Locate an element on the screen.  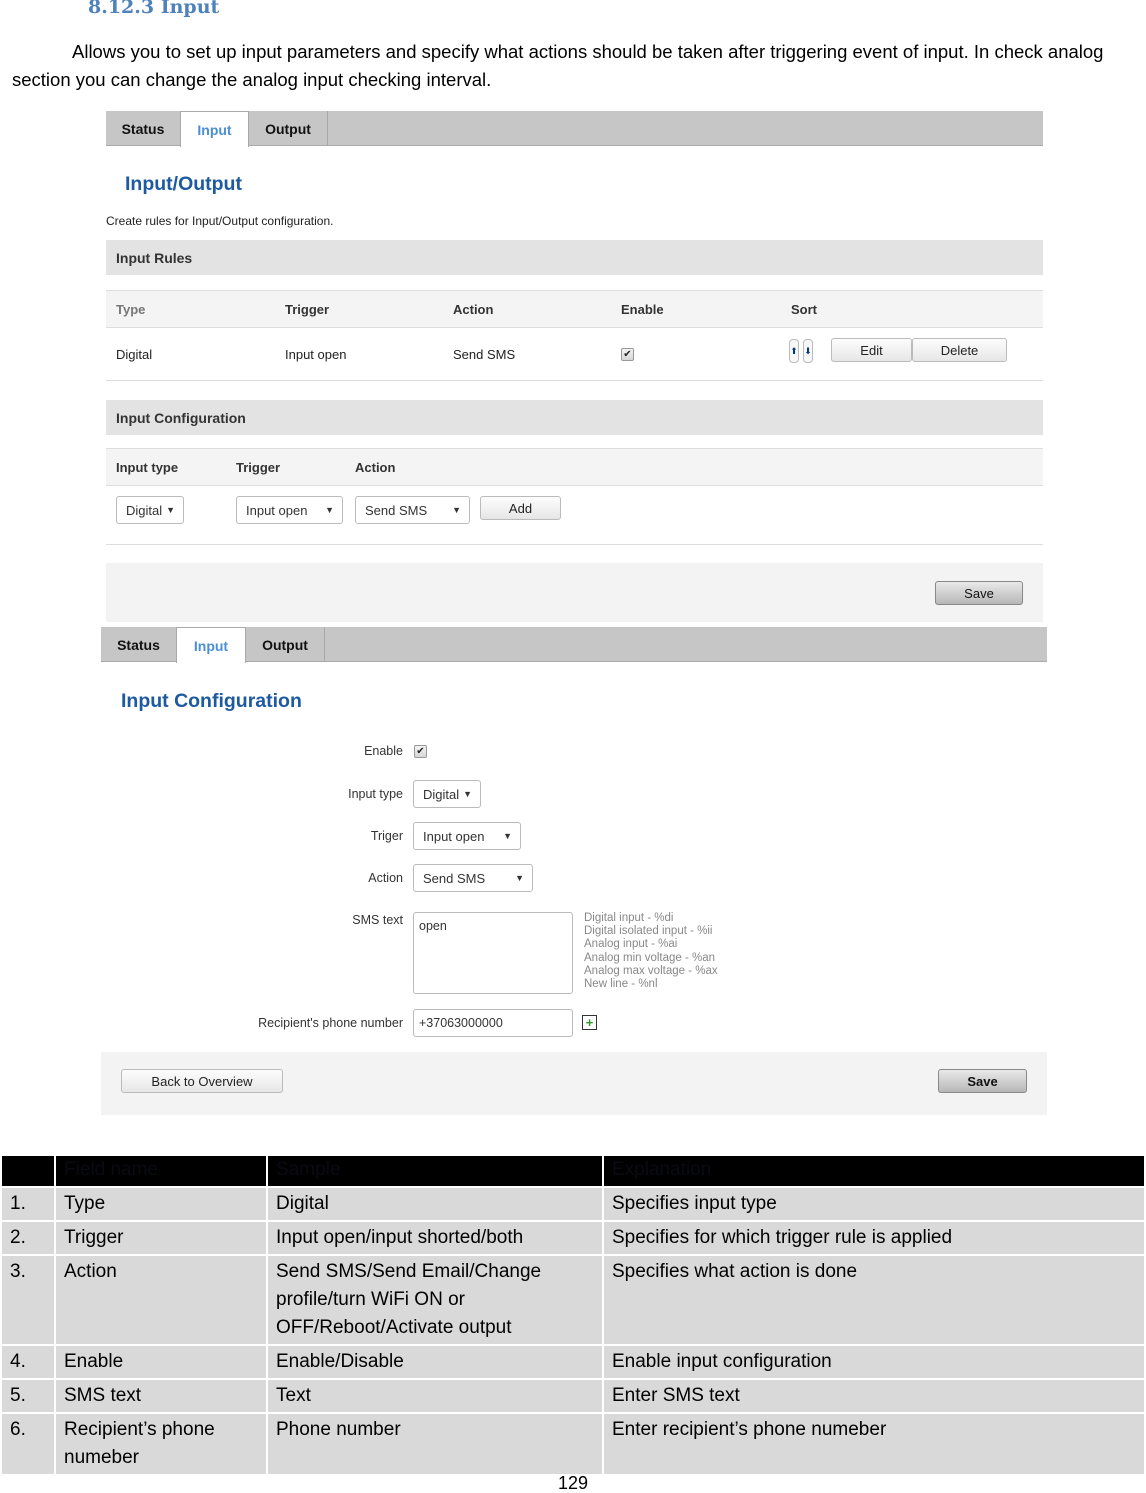
row-number: 3. is located at coordinates (28, 1300).